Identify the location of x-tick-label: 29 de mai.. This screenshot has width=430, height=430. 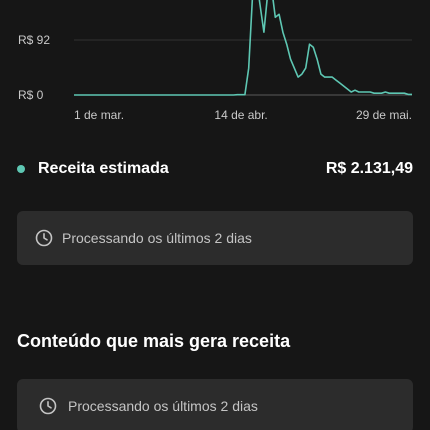
(384, 115).